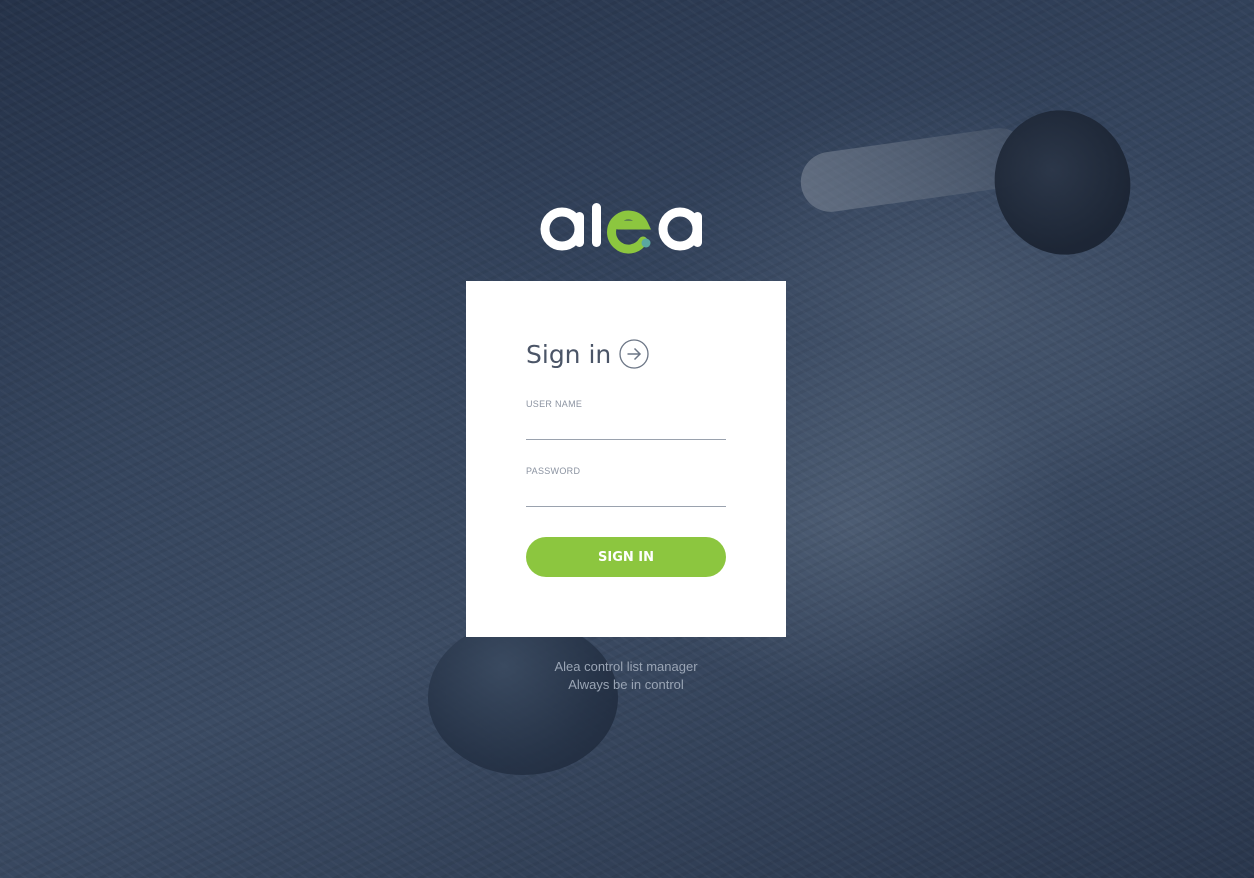  I want to click on signin-title-text: Sign in, so click(569, 354).